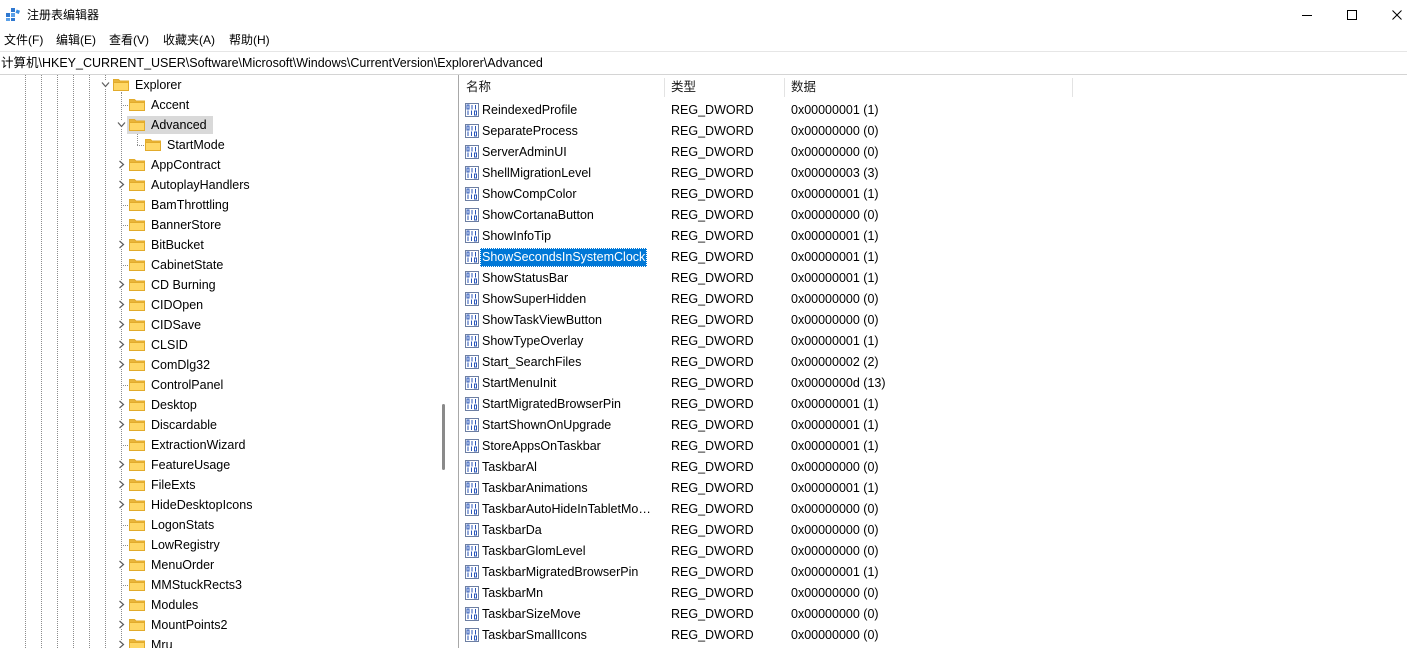 The width and height of the screenshot is (1407, 648). I want to click on tree-node: ControlPanel, so click(178, 385).